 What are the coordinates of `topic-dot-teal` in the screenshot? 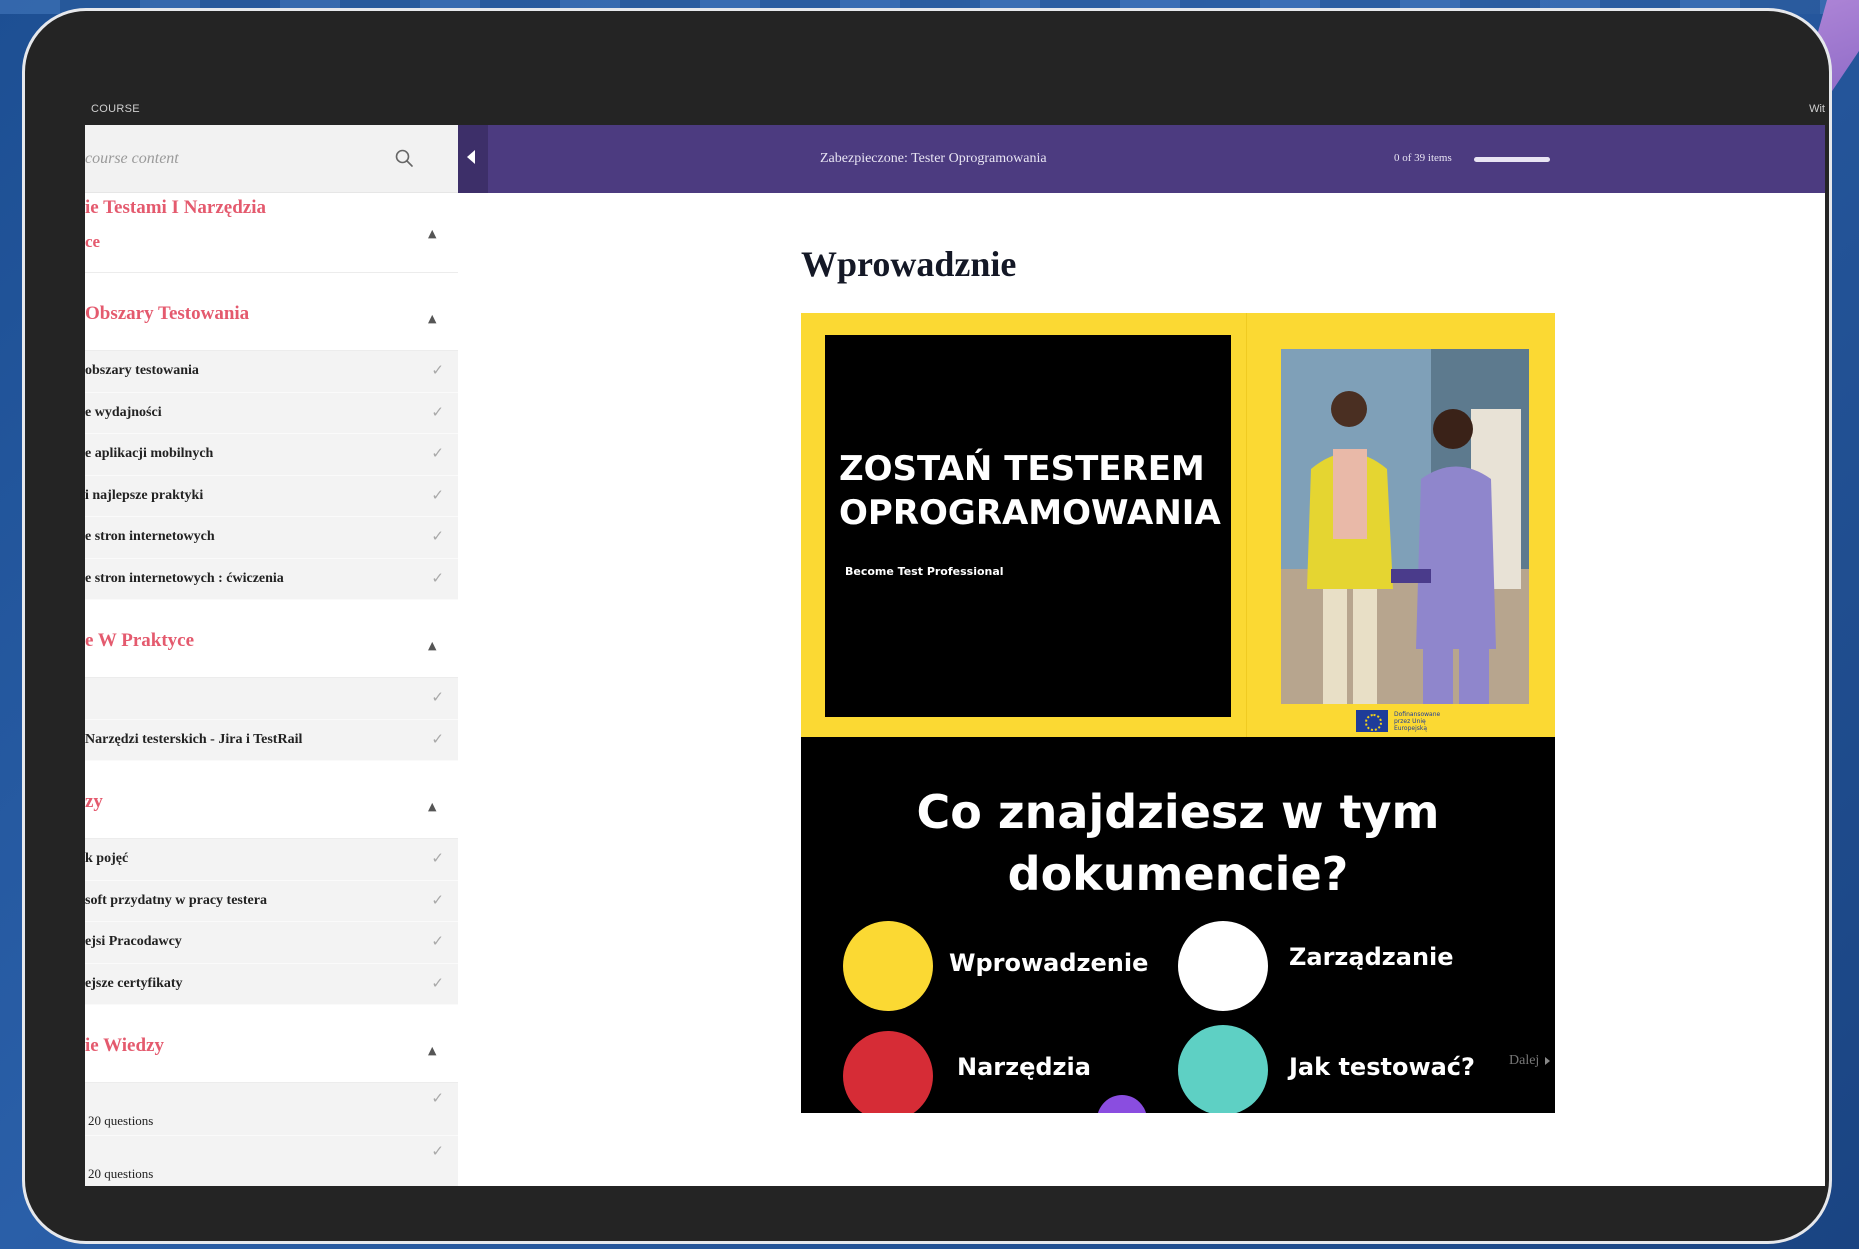 It's located at (1223, 1069).